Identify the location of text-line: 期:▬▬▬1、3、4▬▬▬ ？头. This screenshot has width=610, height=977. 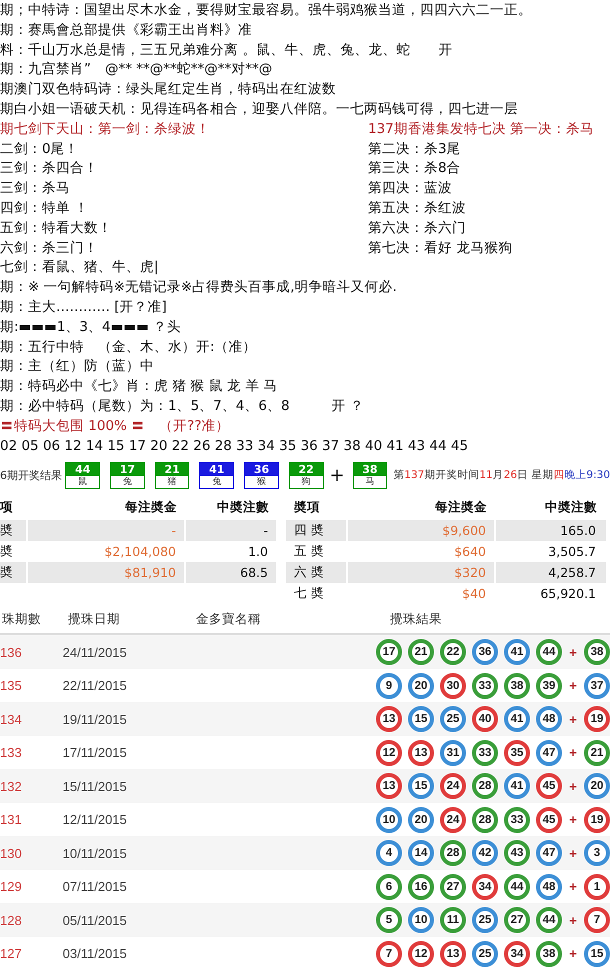
(91, 327).